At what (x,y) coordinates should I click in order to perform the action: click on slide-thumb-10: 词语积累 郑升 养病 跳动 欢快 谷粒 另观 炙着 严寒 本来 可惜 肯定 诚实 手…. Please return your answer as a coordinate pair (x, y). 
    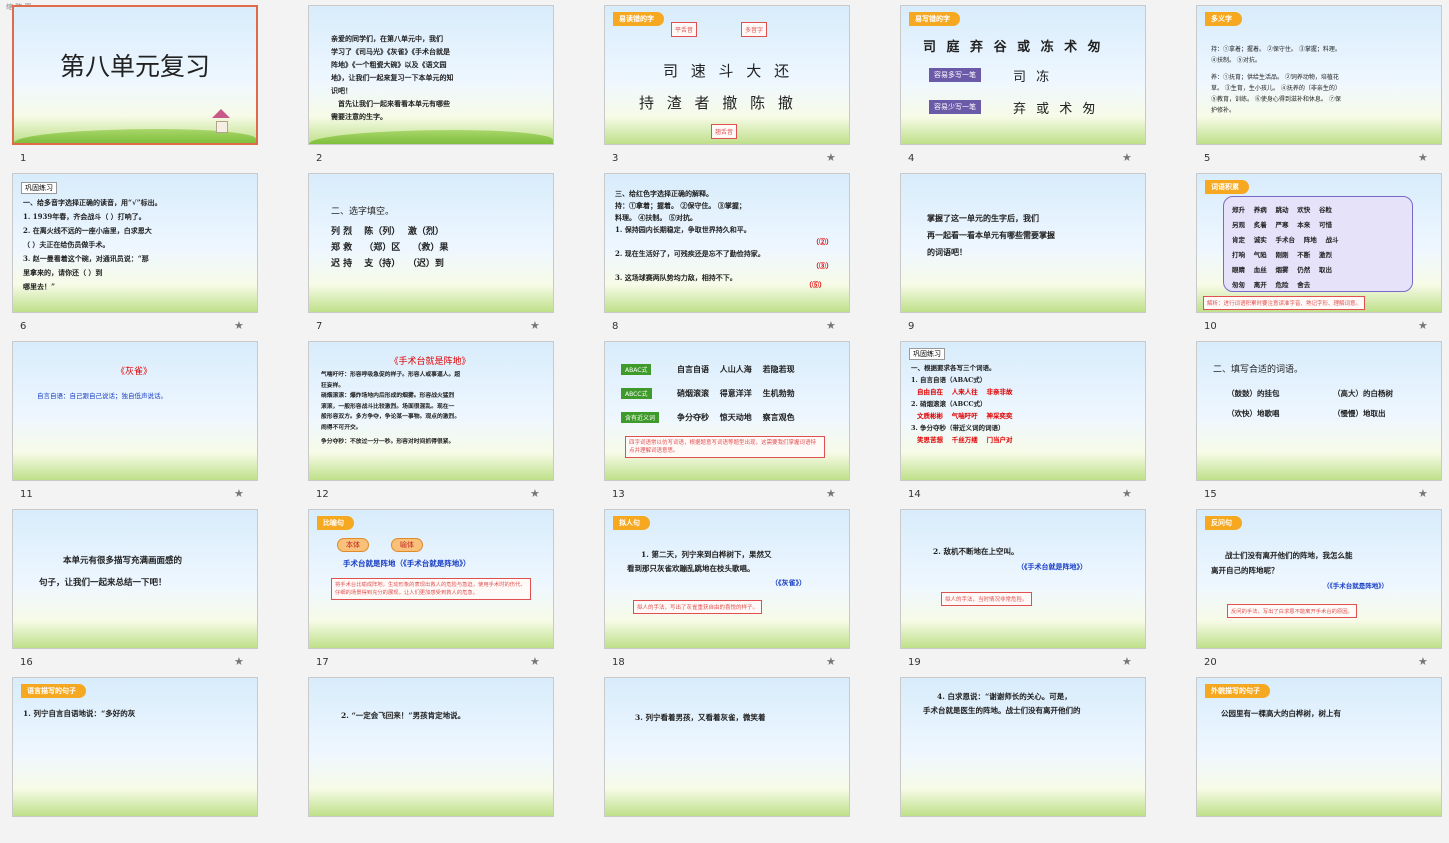
    Looking at the image, I should click on (1322, 256).